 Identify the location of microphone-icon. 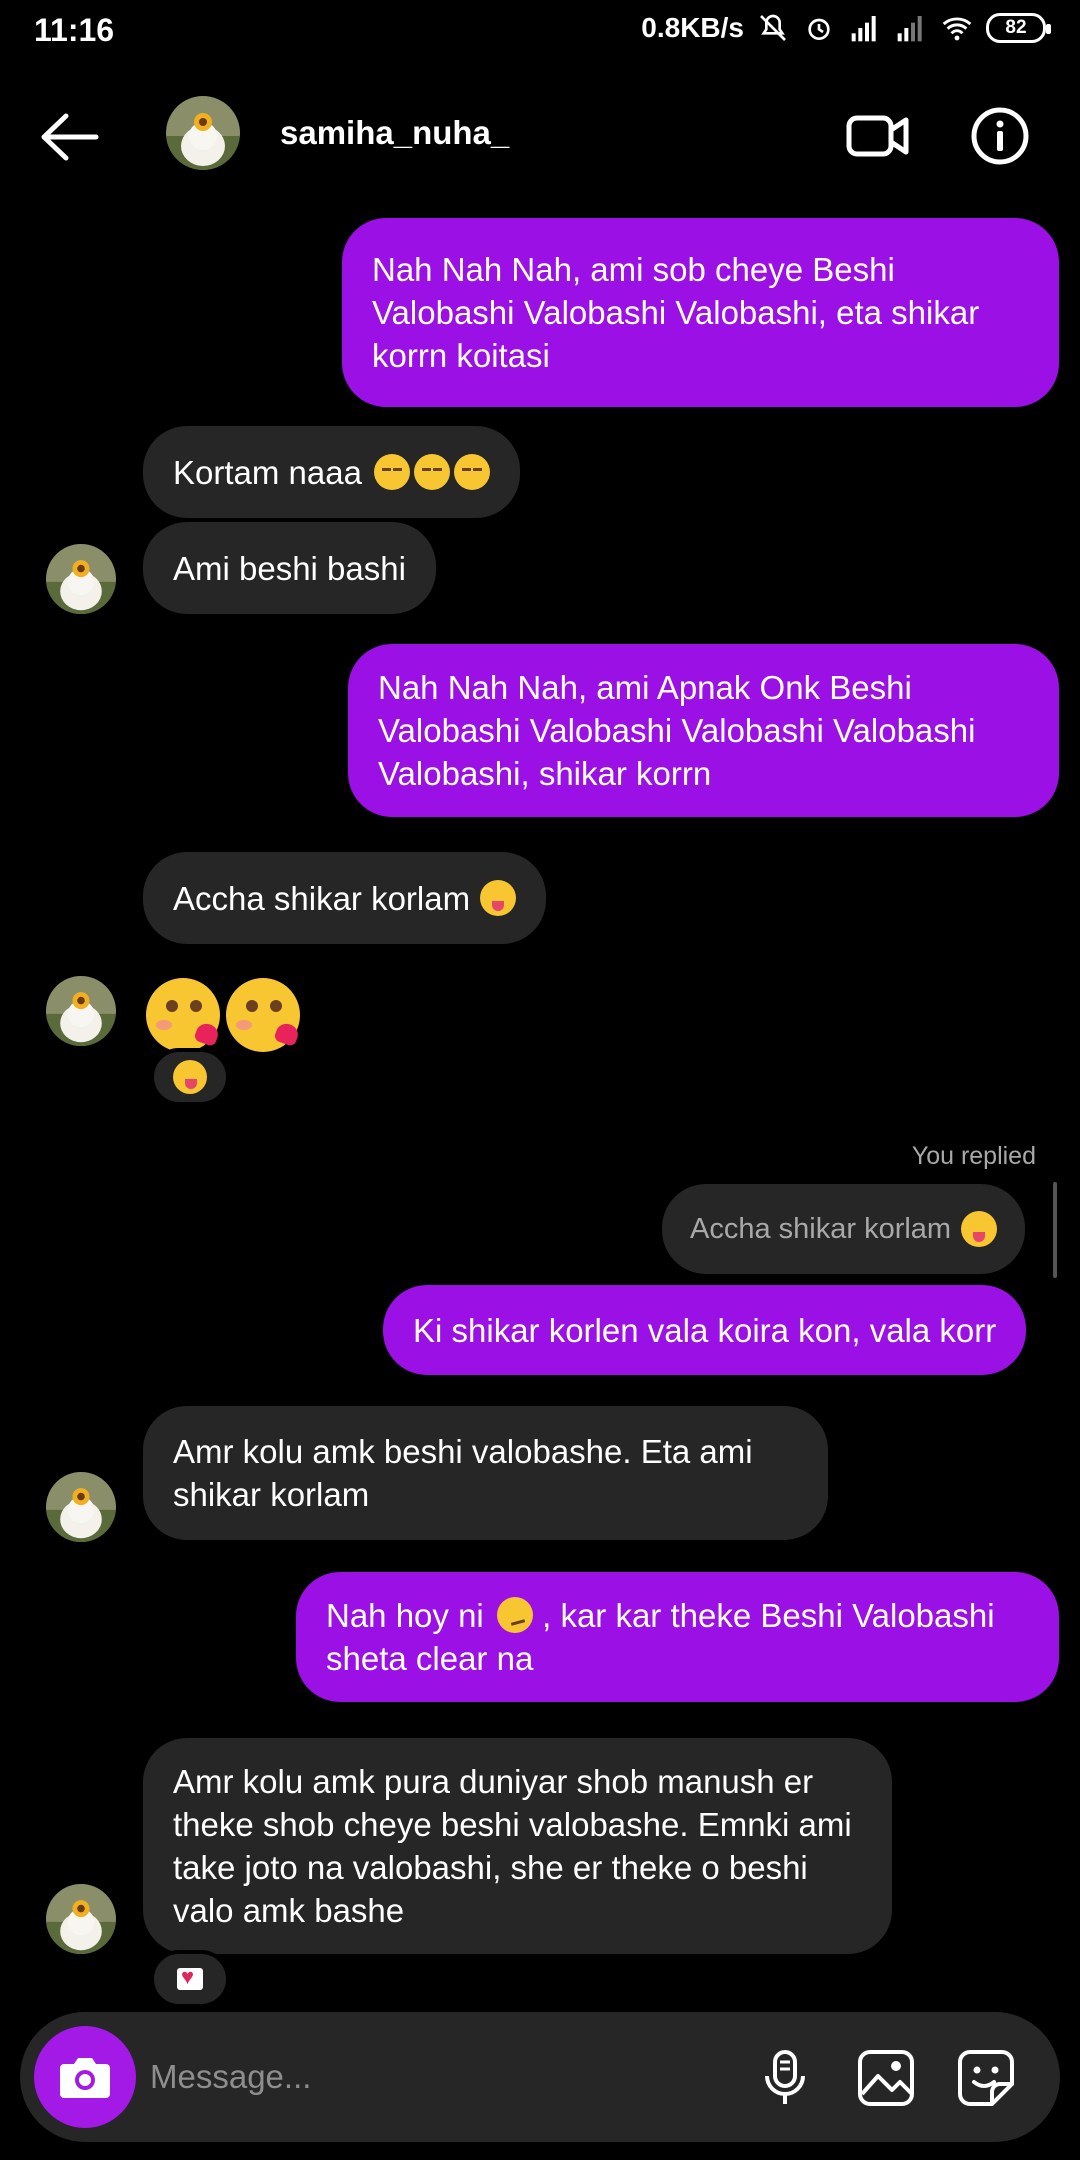
(785, 2078).